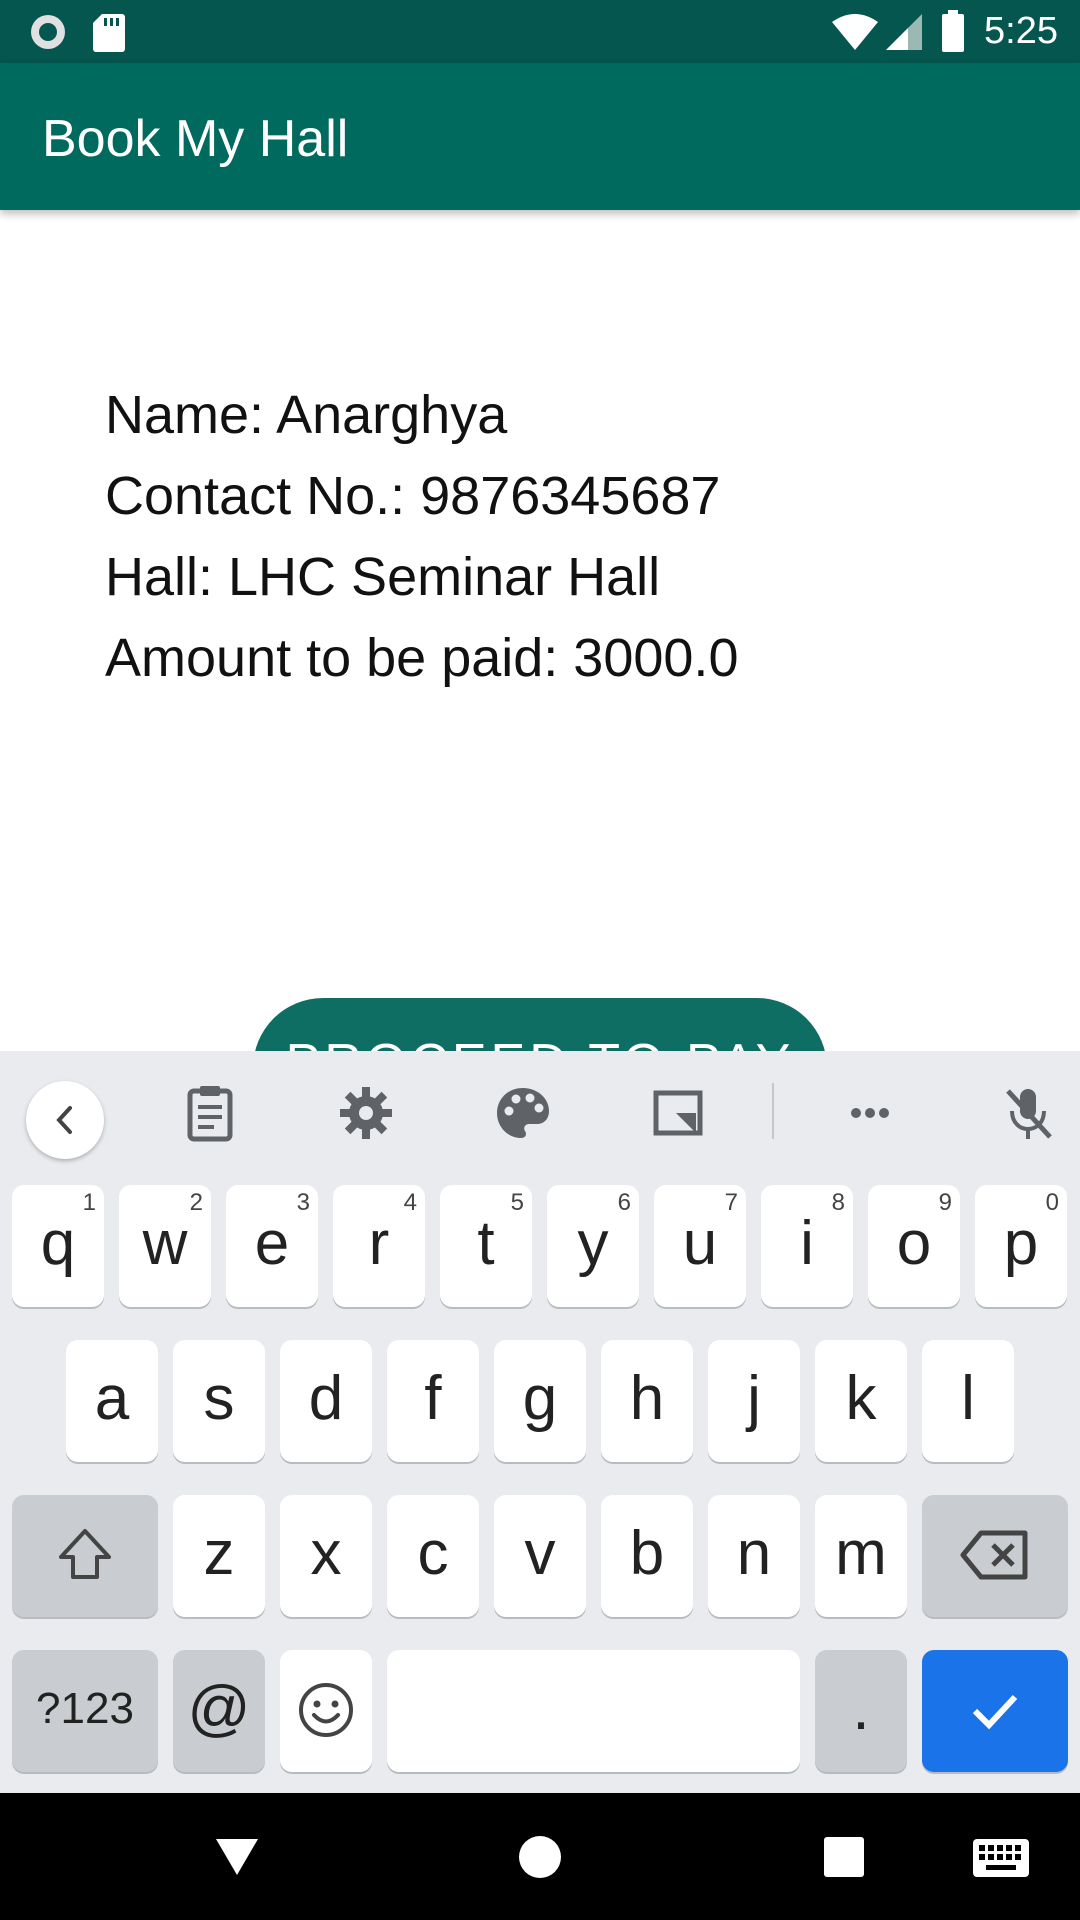 The width and height of the screenshot is (1080, 1920). What do you see at coordinates (540, 31) in the screenshot?
I see `status-bar: 5:25` at bounding box center [540, 31].